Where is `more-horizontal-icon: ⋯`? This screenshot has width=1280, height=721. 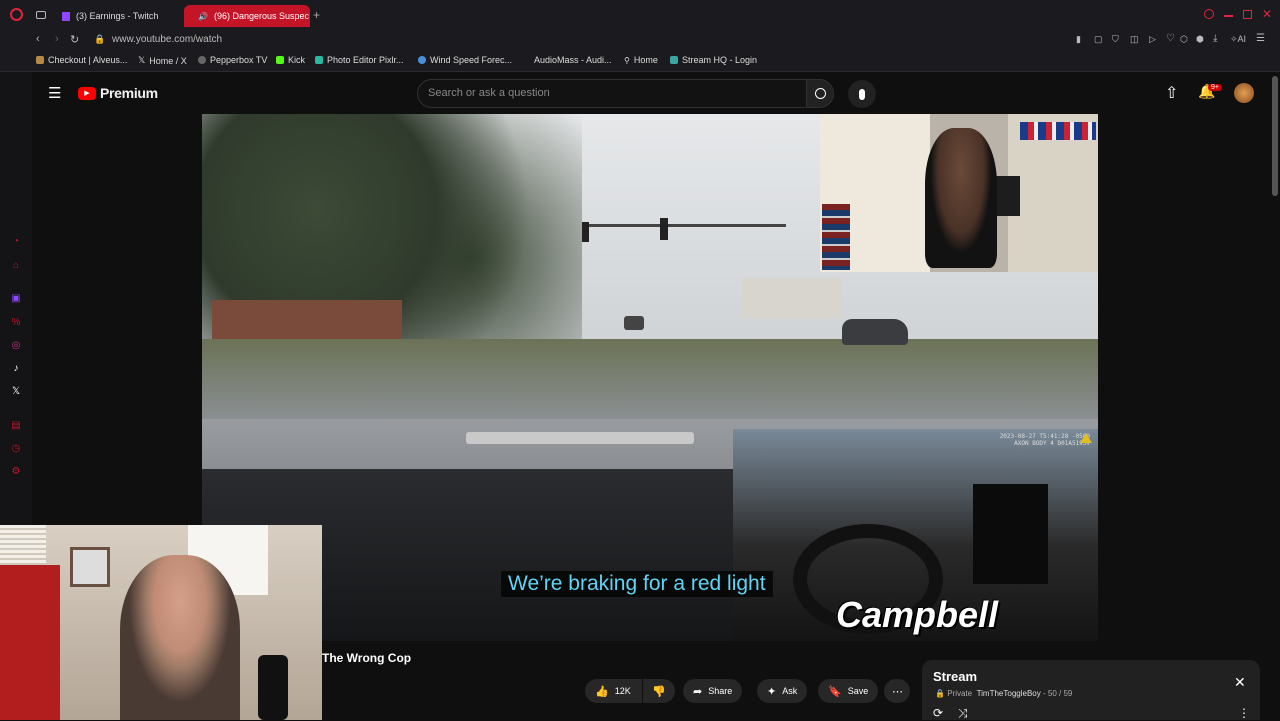 more-horizontal-icon: ⋯ is located at coordinates (897, 691).